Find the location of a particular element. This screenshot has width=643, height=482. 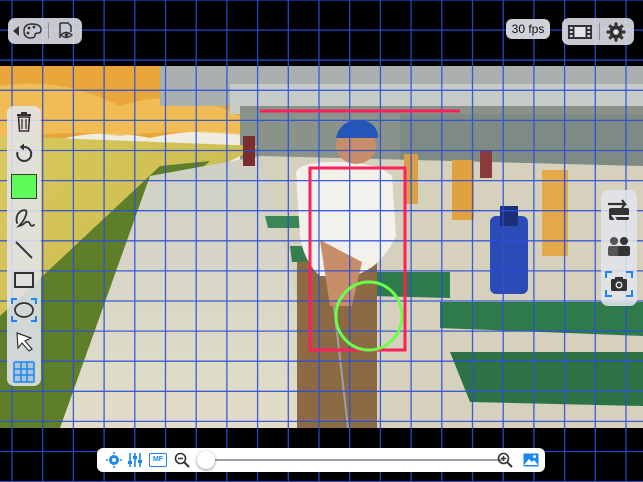

bottom-control-bar: MF is located at coordinates (321, 460).